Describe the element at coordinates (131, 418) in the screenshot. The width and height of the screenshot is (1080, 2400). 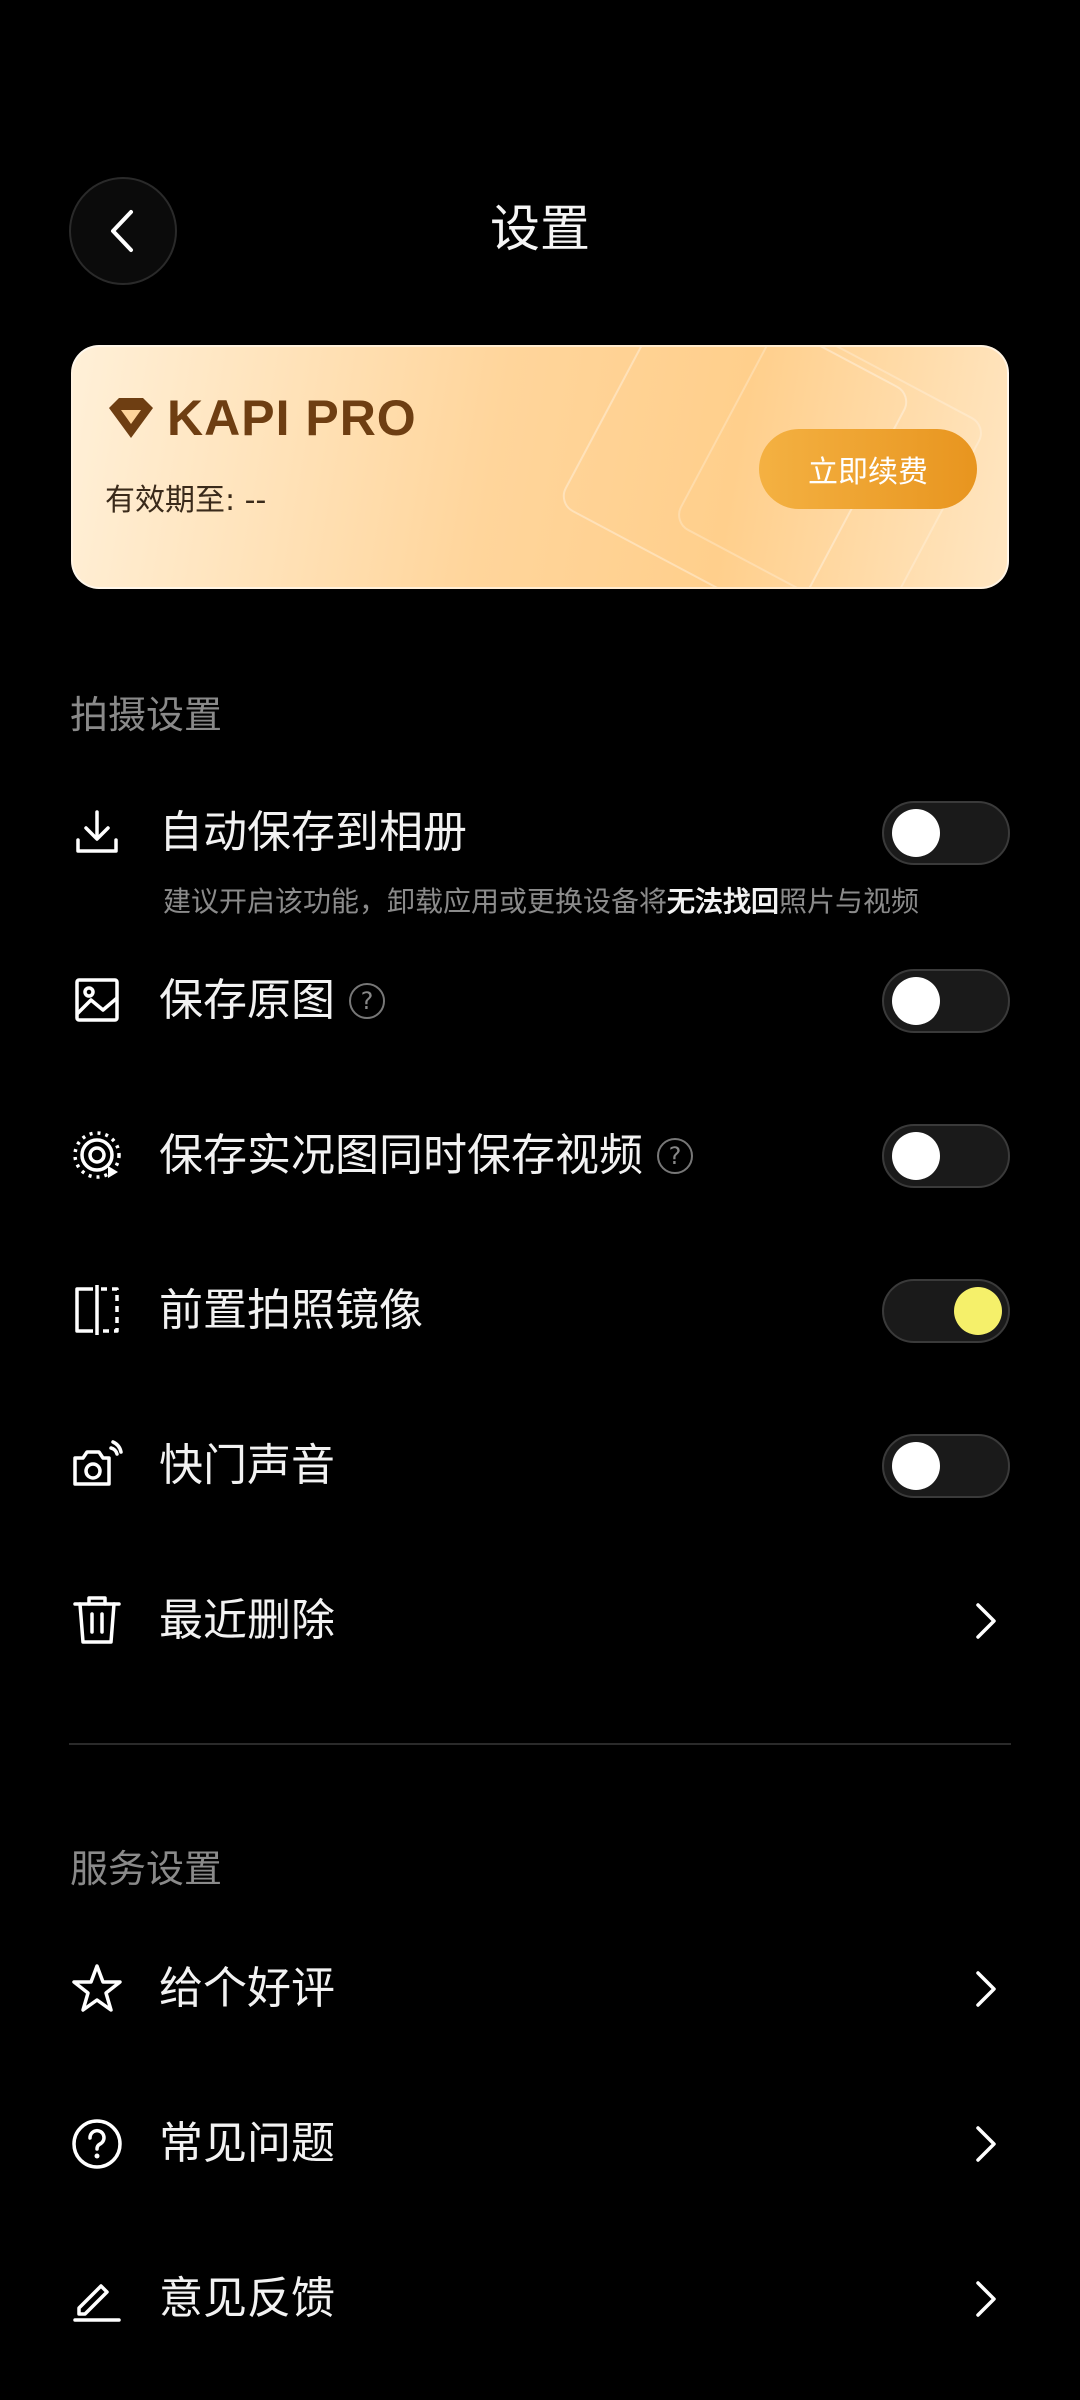
I see `diamond-icon` at that location.